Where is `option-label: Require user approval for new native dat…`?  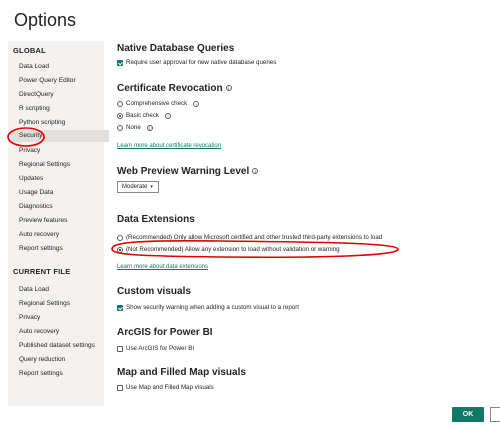 option-label: Require user approval for new native dat… is located at coordinates (201, 62).